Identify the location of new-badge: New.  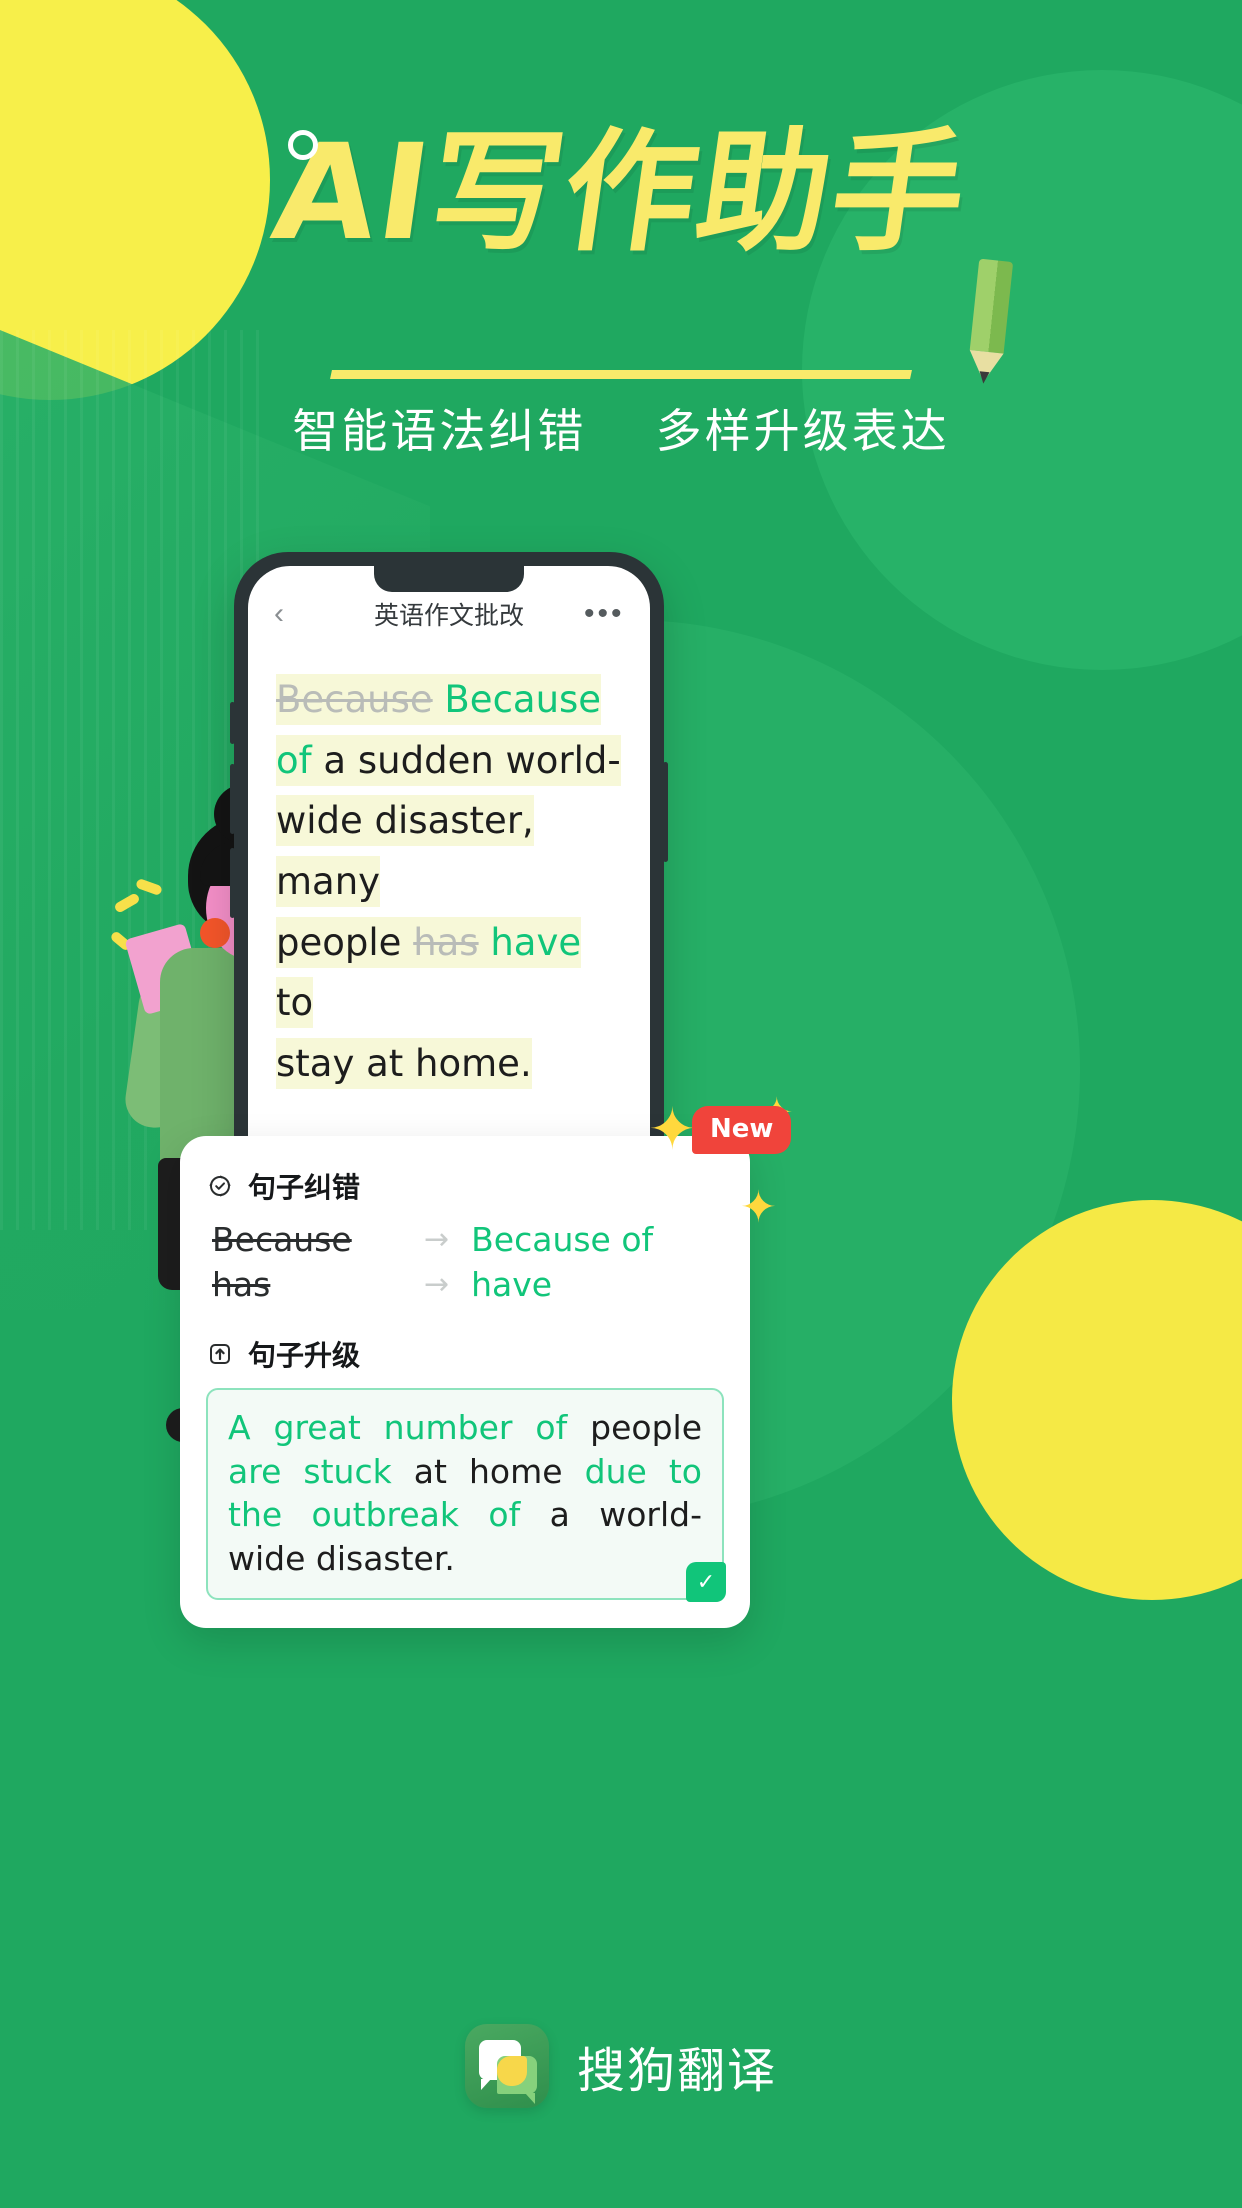
(742, 1130).